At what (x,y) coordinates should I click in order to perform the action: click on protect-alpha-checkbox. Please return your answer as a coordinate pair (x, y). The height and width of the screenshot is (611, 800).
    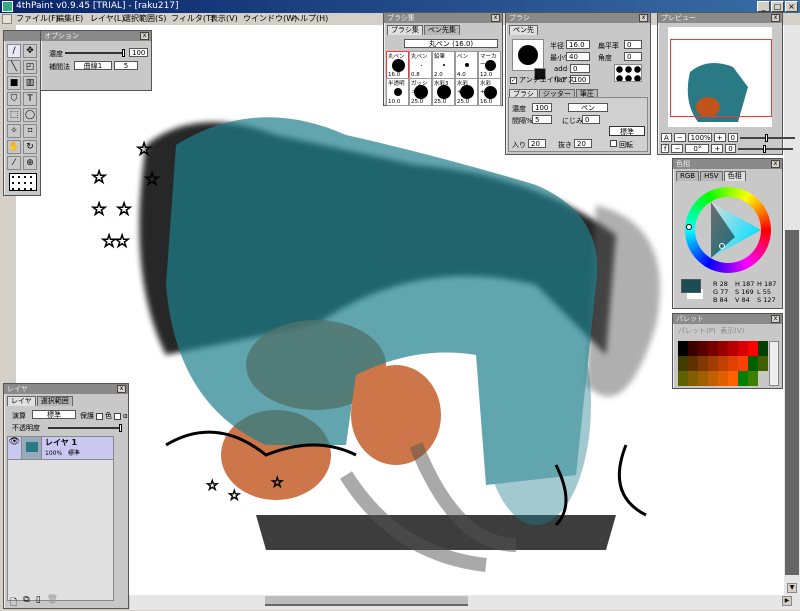
    Looking at the image, I should click on (117, 416).